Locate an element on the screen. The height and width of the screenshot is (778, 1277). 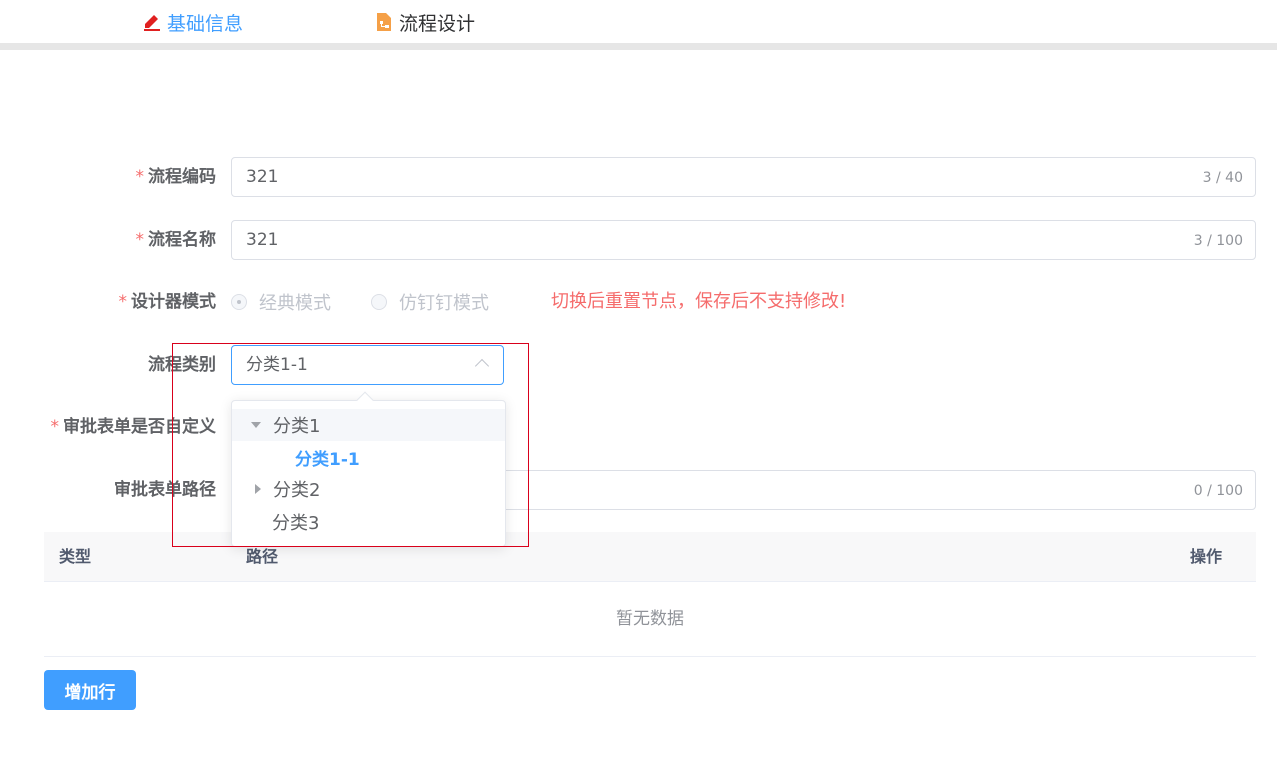
form-row-mode: * 设计器模式 经典模式 仿钉钉模式 切换后重置节点，保存后不支持修改! is located at coordinates (638, 302).